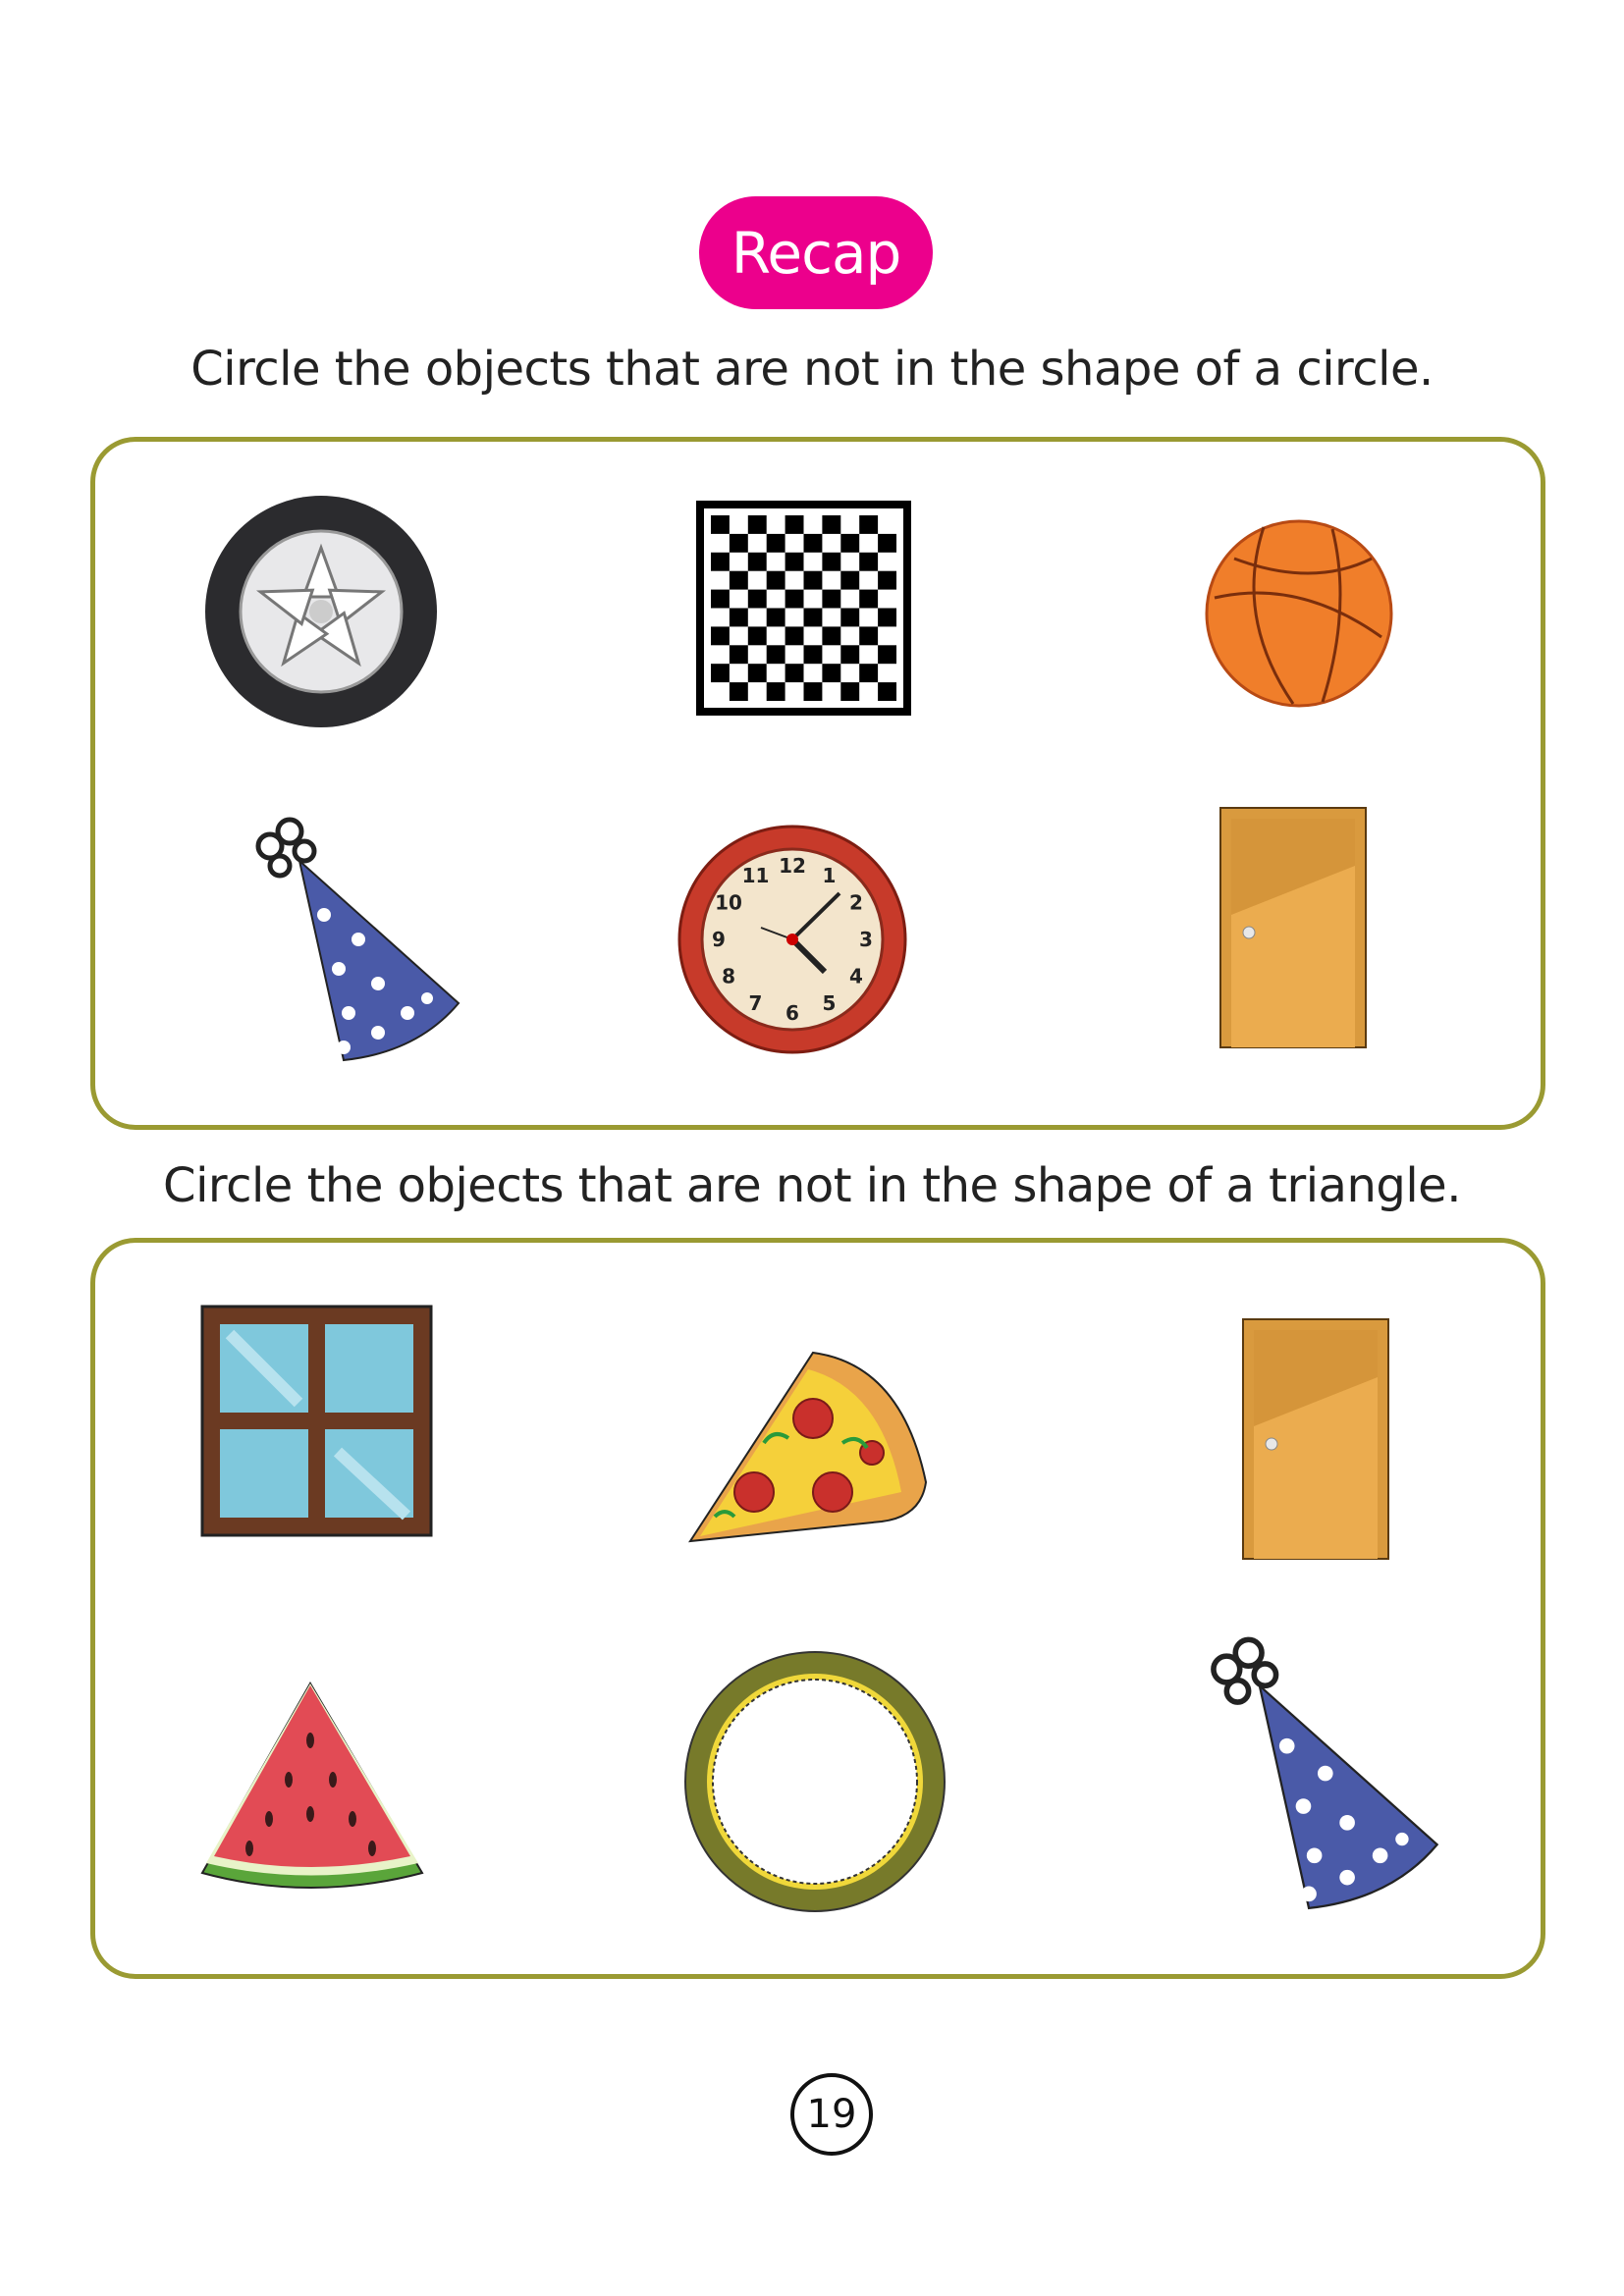  What do you see at coordinates (831, 2114) in the screenshot?
I see `page-number: 19` at bounding box center [831, 2114].